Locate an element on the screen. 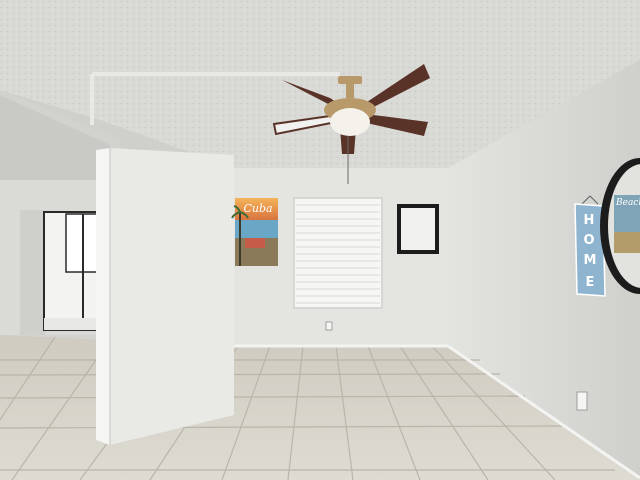 This screenshot has height=480, width=640. wall-outlet-right is located at coordinates (582, 401).